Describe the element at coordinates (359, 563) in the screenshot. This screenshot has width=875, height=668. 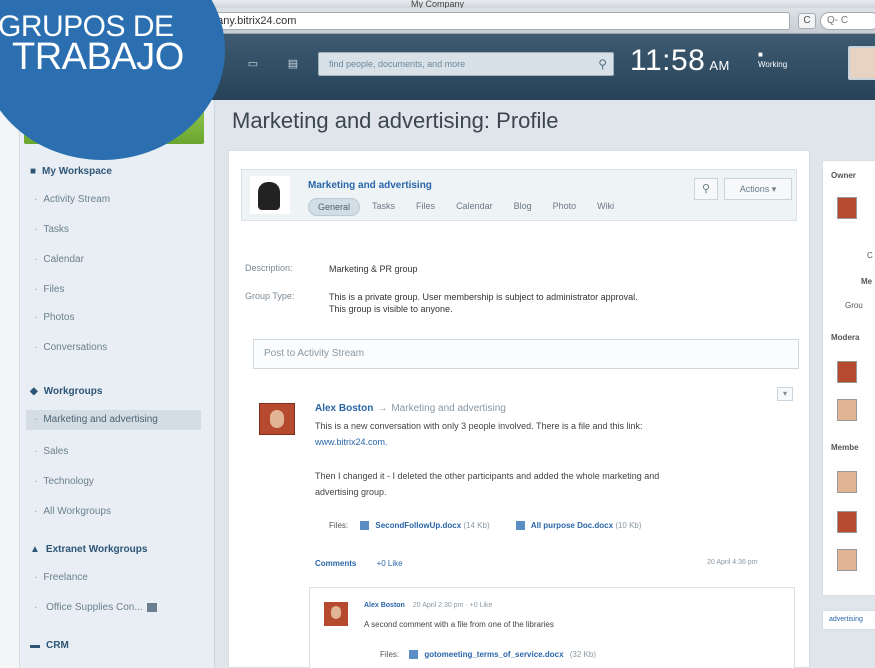
I see `post-actions: Comments +0 Like` at that location.